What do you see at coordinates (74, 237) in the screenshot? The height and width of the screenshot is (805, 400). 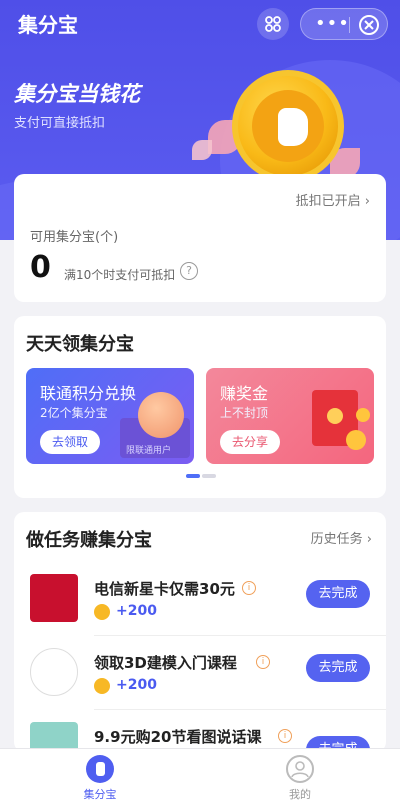 I see `available-label: 可用集分宝(个)` at bounding box center [74, 237].